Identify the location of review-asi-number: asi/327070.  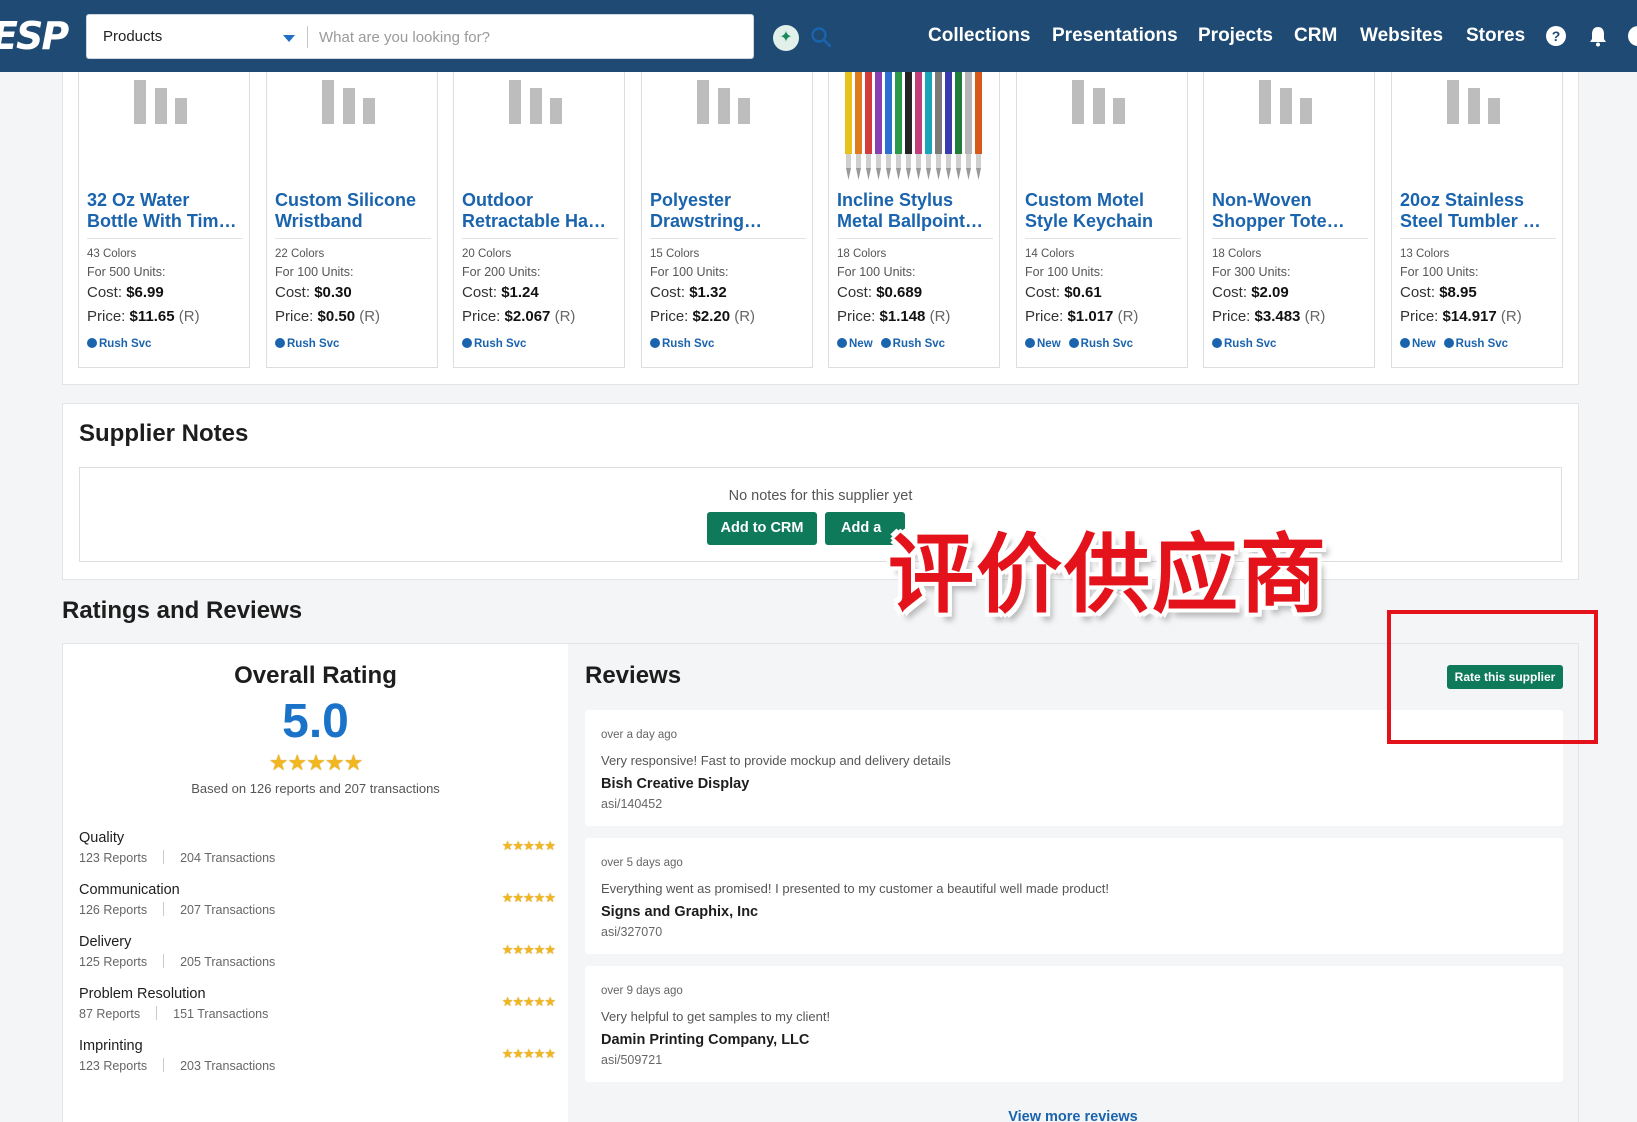
(632, 932).